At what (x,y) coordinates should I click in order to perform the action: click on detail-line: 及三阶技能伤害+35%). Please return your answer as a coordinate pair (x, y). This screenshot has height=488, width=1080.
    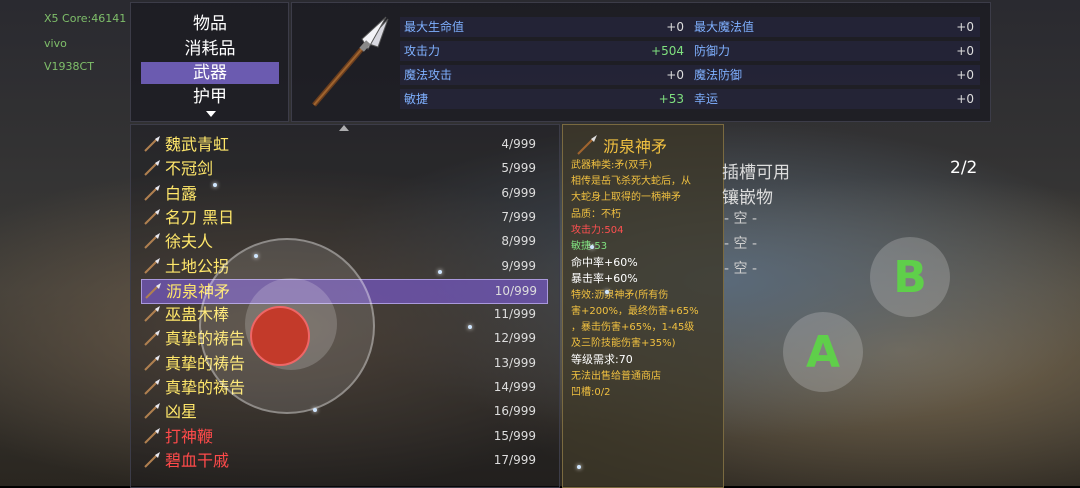
    Looking at the image, I should click on (623, 344).